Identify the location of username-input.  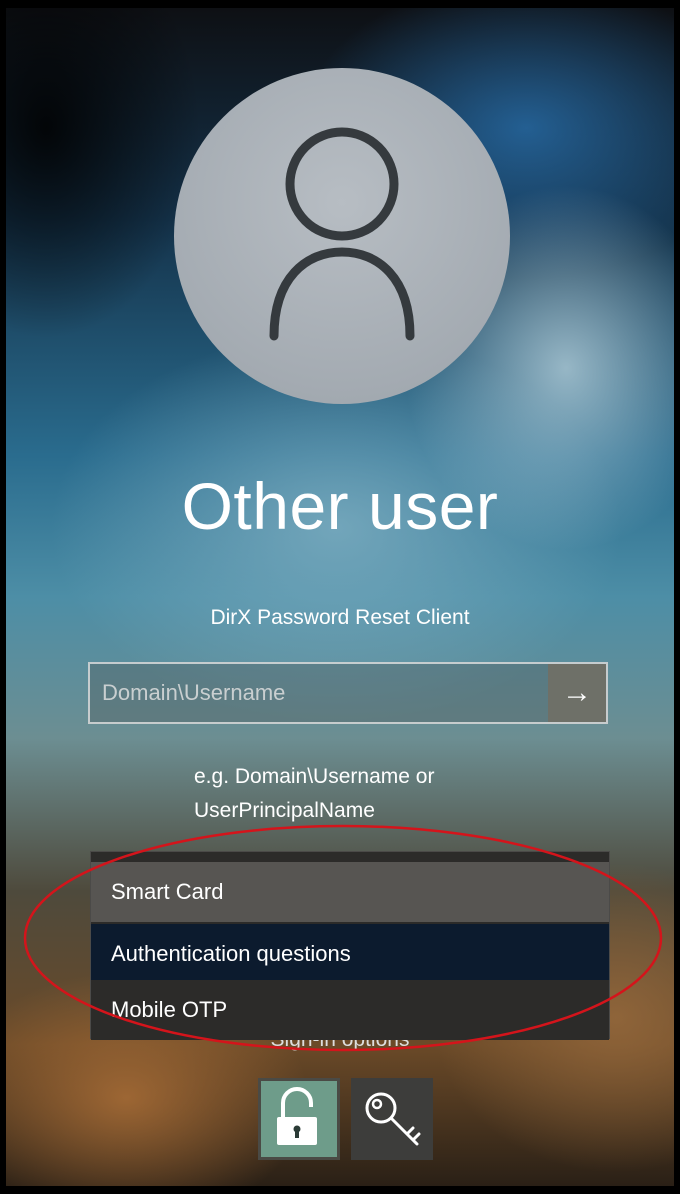
(320, 693).